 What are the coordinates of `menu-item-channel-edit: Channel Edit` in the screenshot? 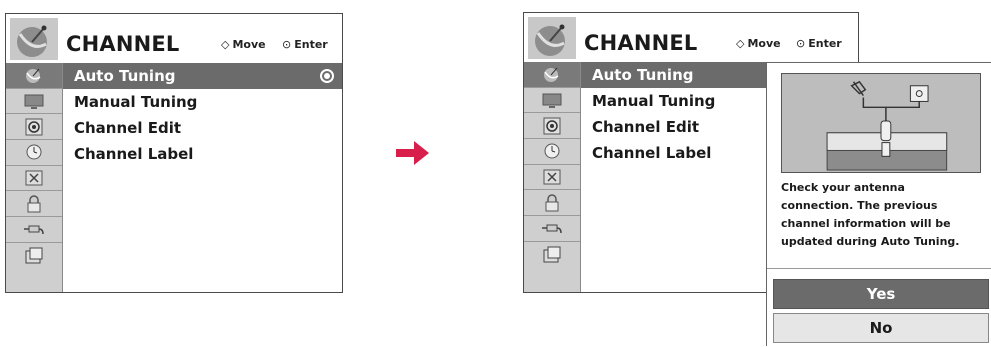 It's located at (202, 128).